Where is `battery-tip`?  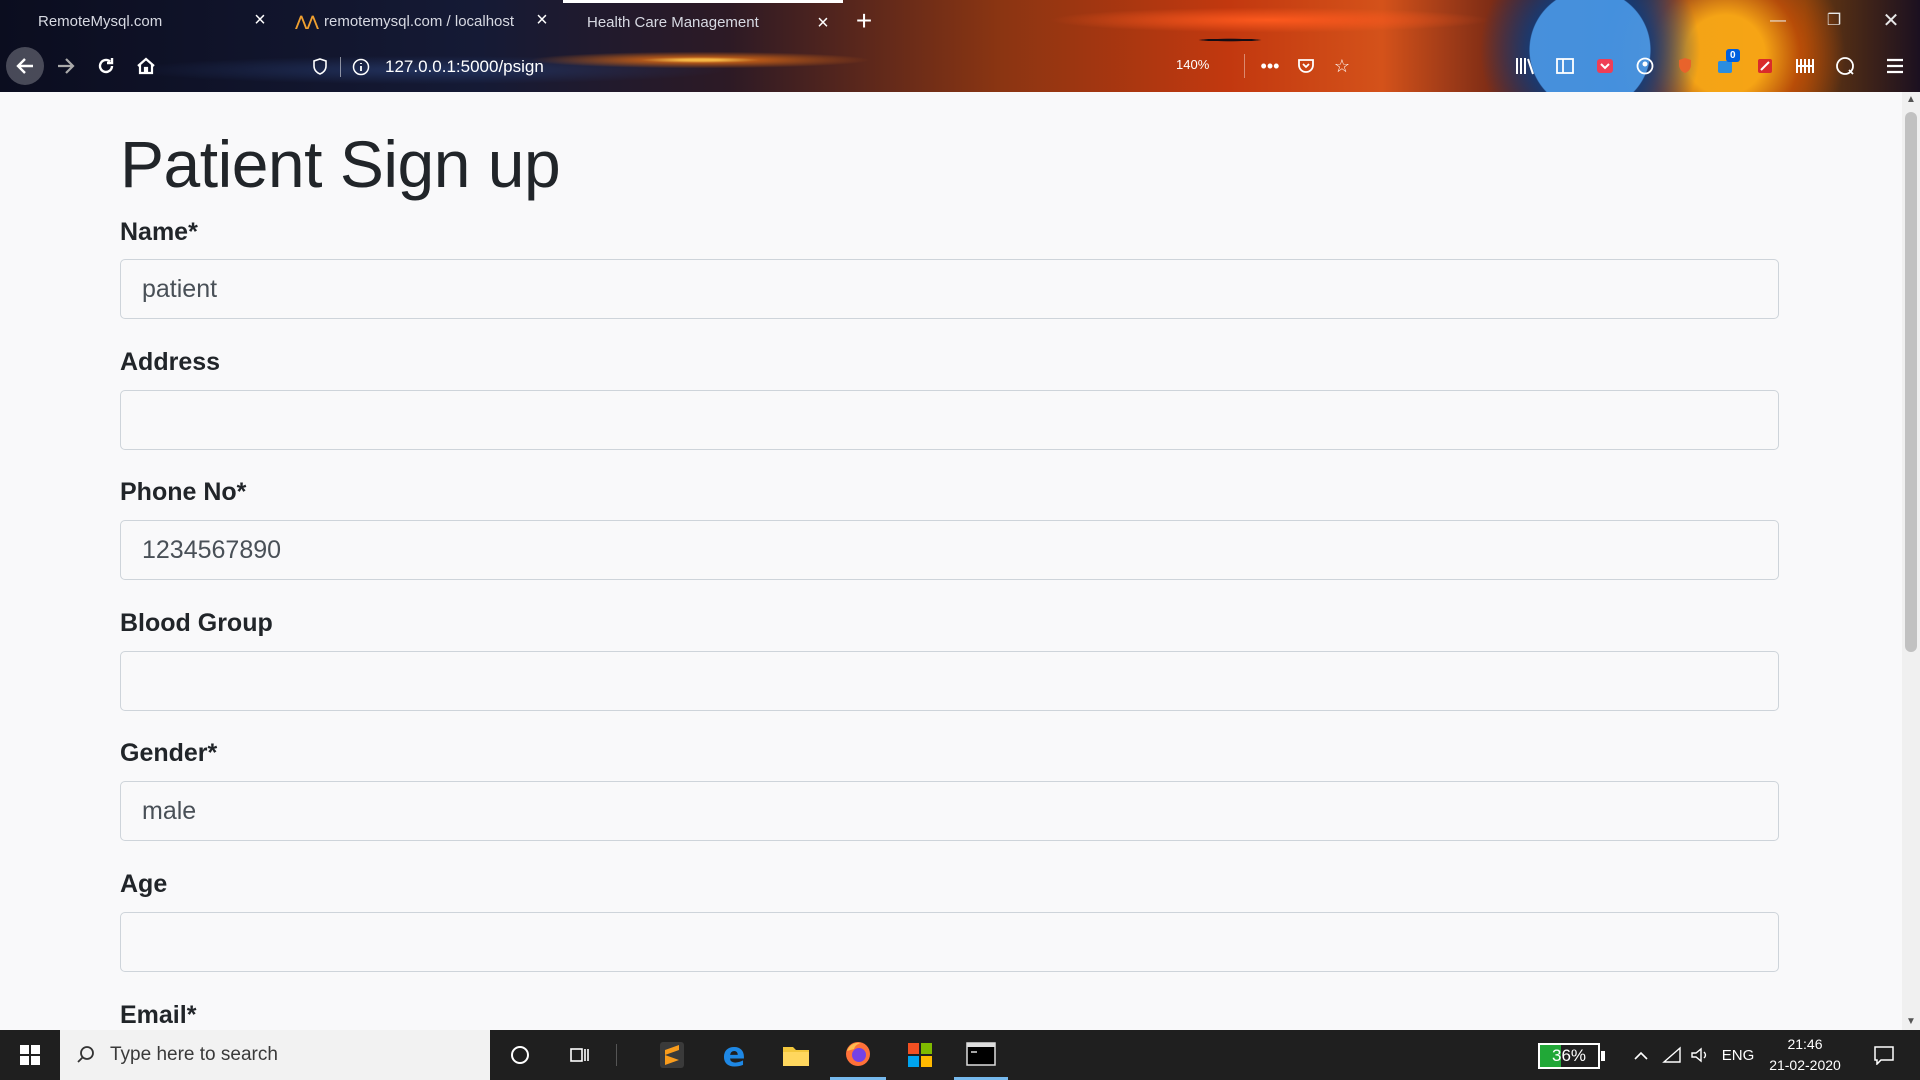
battery-tip is located at coordinates (1603, 1056).